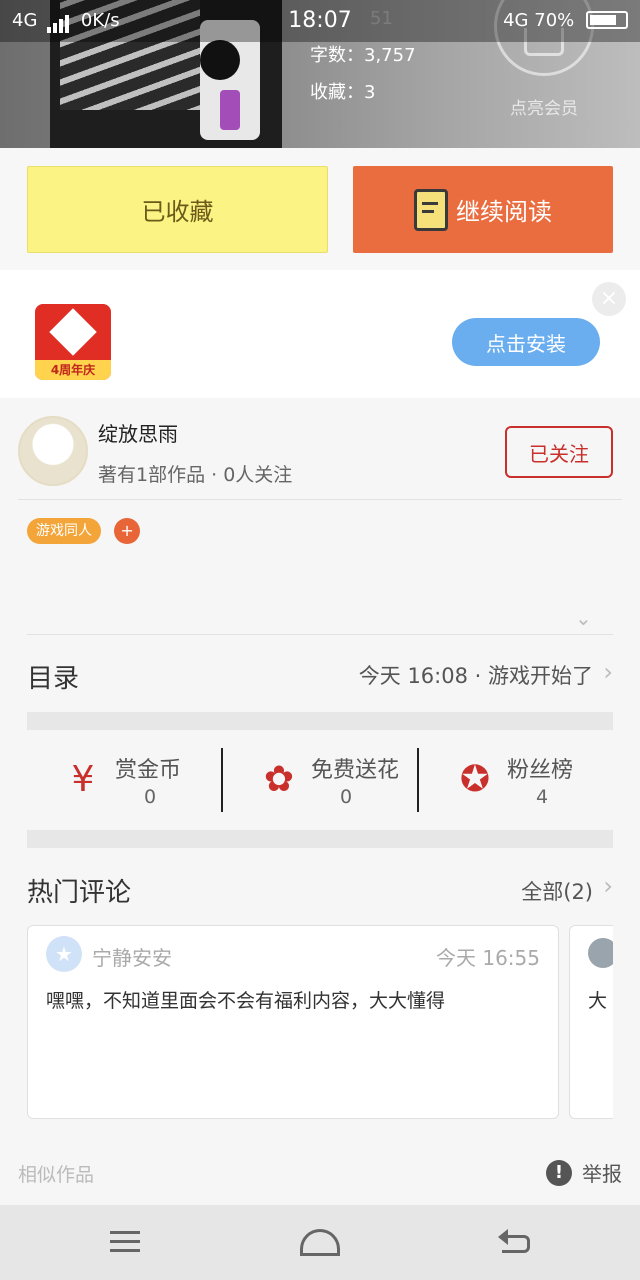 The height and width of the screenshot is (1280, 640). Describe the element at coordinates (132, 956) in the screenshot. I see `comment-user: 宁静安安` at that location.